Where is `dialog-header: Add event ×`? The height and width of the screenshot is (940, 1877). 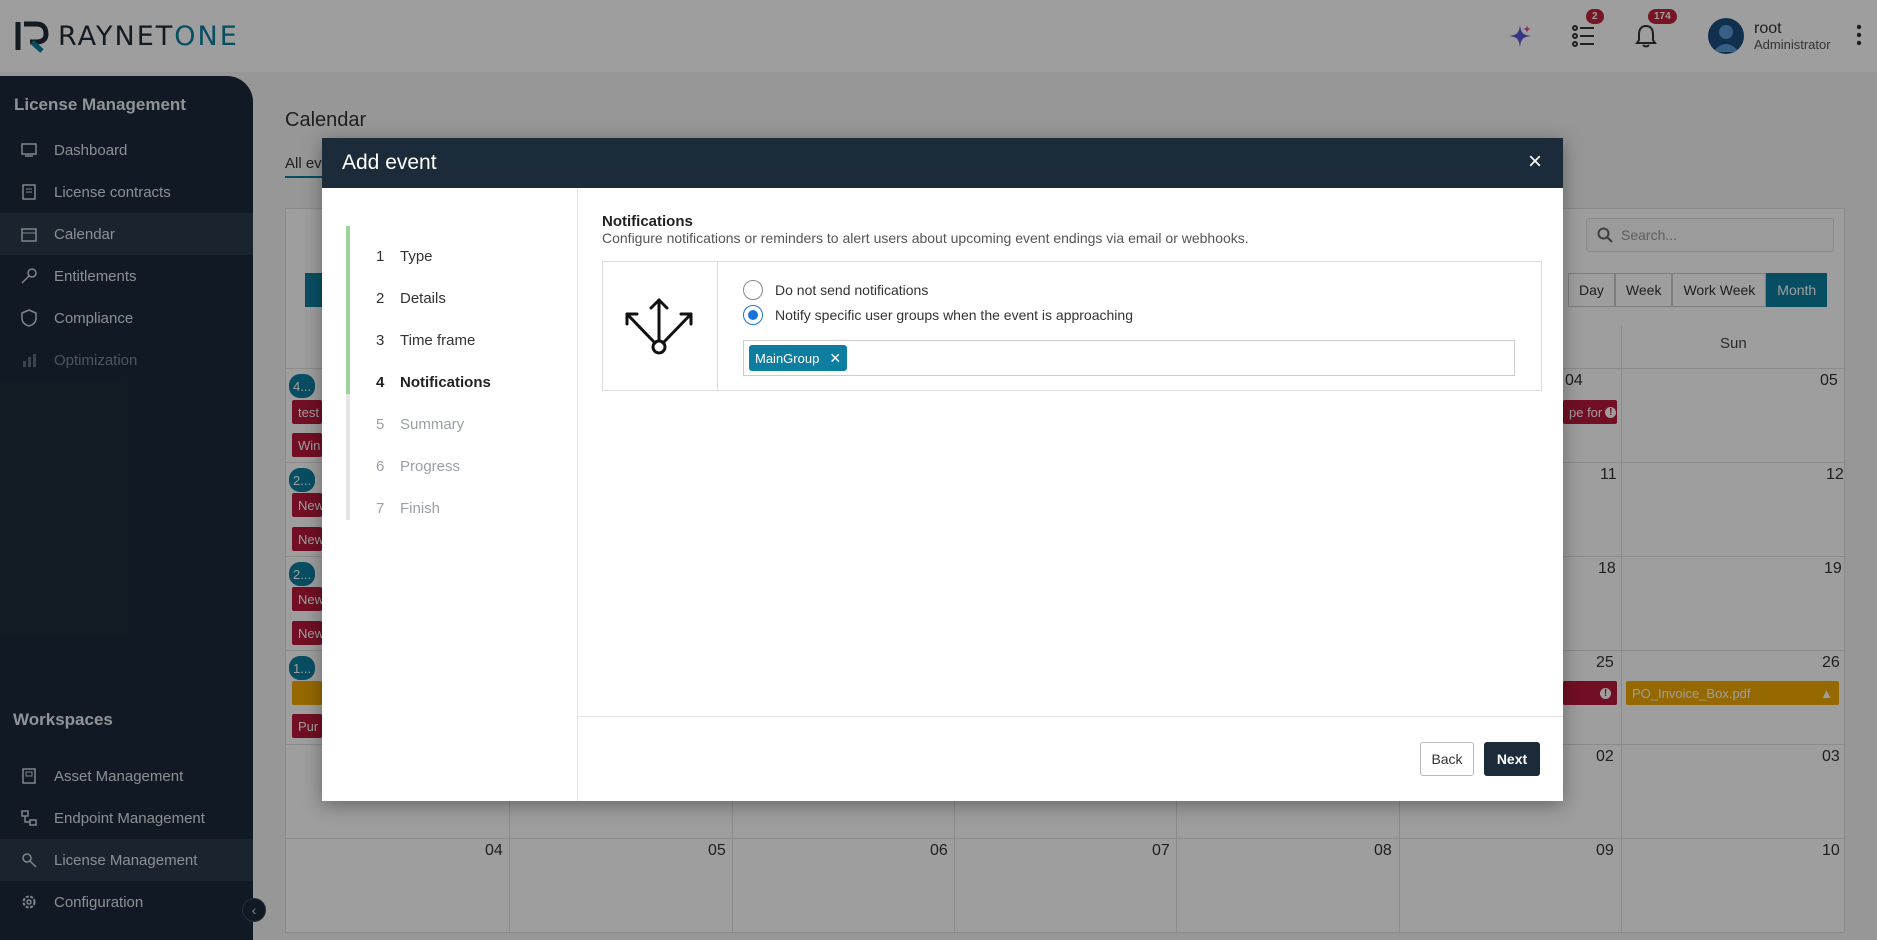
dialog-header: Add event × is located at coordinates (942, 163).